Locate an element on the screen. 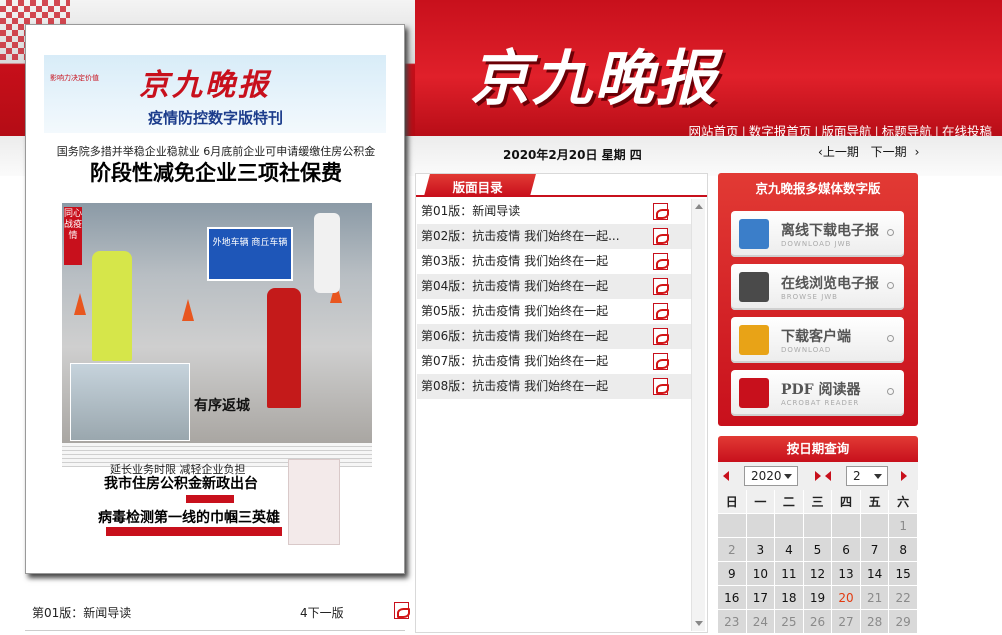 The width and height of the screenshot is (1002, 635). directory-scrollbar is located at coordinates (698, 415).